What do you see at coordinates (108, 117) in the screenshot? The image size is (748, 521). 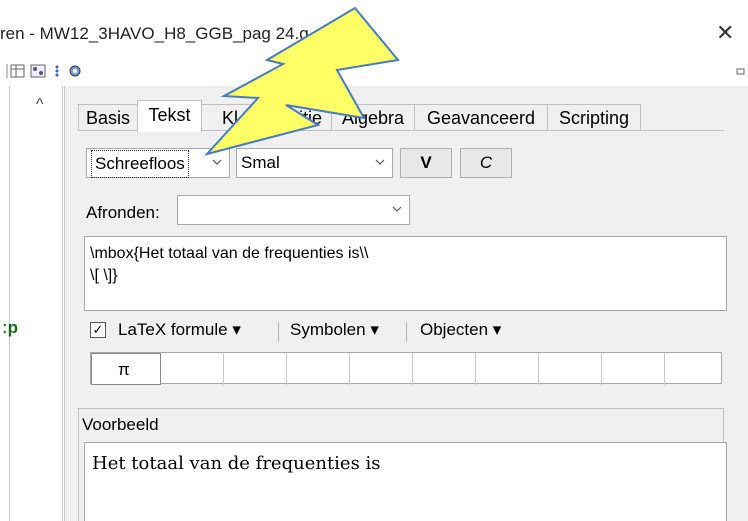 I see `tab-basis: Basis` at bounding box center [108, 117].